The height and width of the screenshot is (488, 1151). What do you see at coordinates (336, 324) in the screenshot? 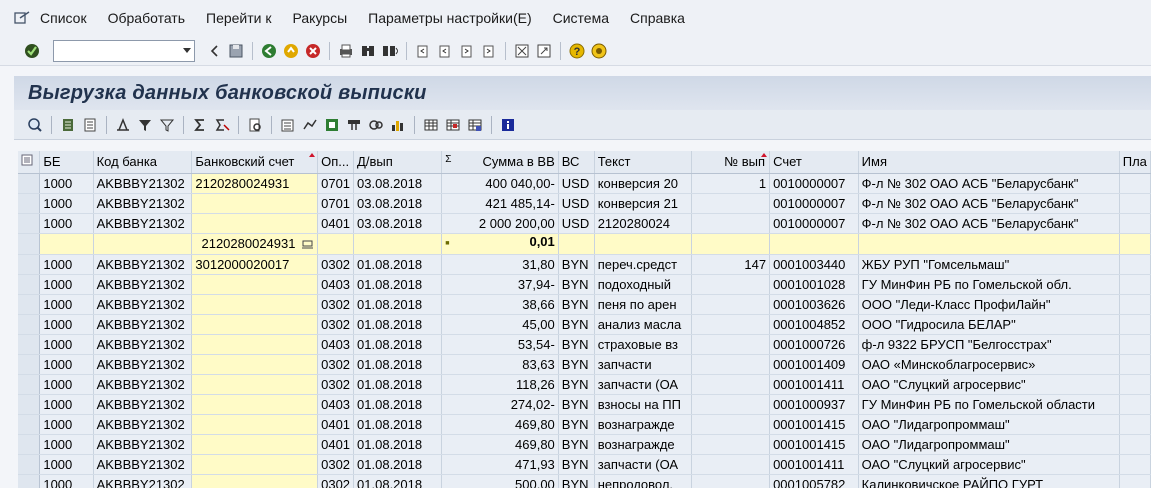
I see `cell-op: 0302` at bounding box center [336, 324].